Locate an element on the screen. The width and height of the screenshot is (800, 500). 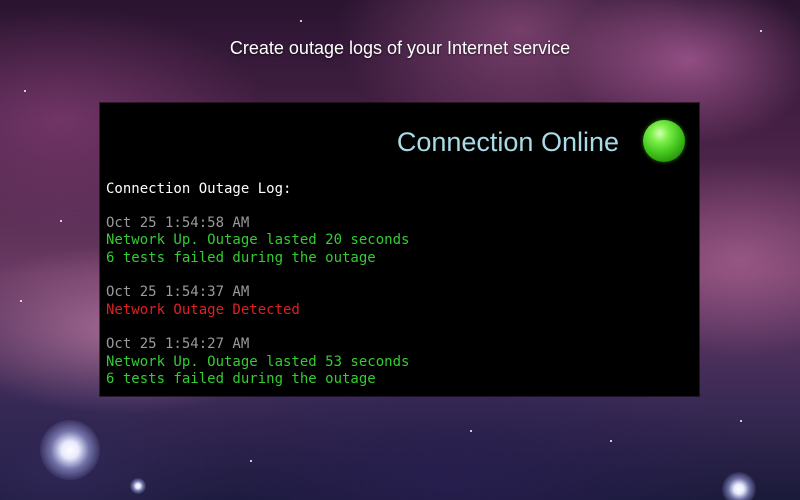
log-entry-message: Network Up. Outage lasted 20 seconds is located at coordinates (258, 240).